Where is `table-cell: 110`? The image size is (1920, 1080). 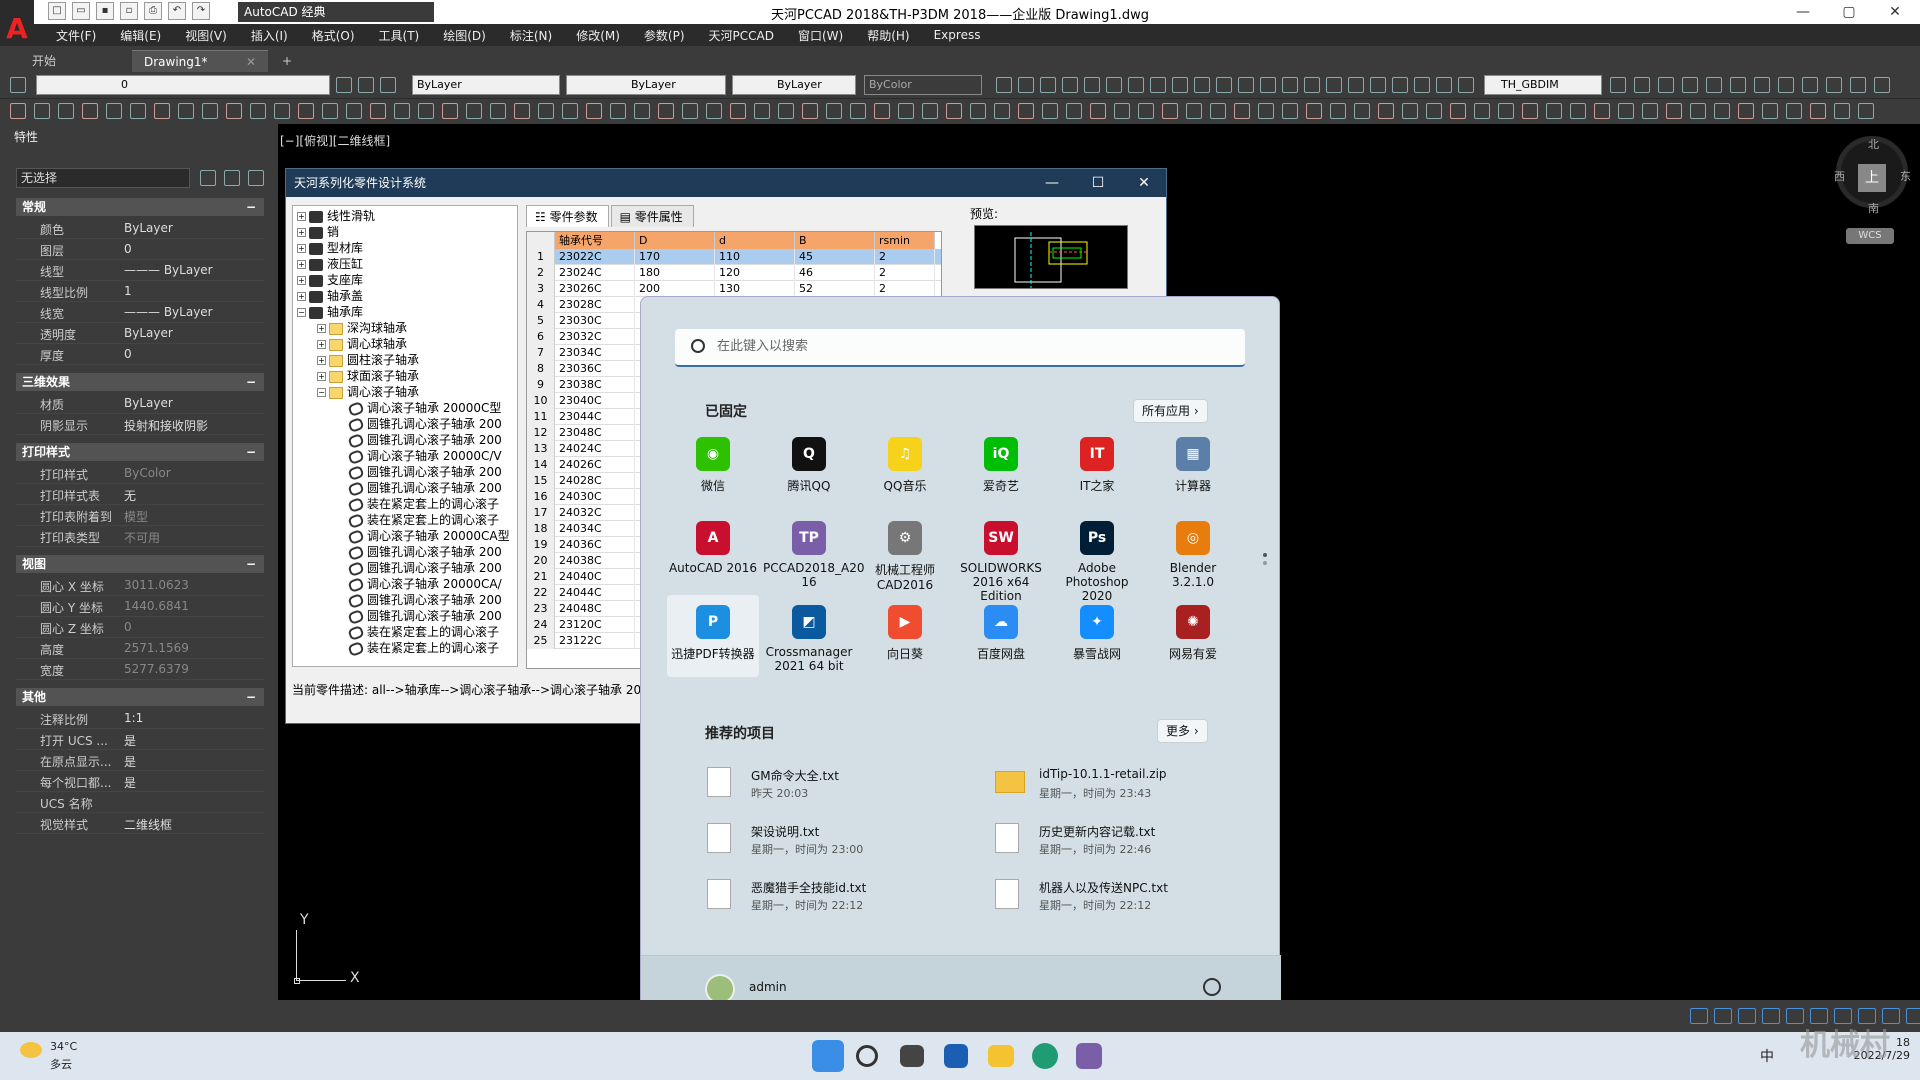 table-cell: 110 is located at coordinates (755, 257).